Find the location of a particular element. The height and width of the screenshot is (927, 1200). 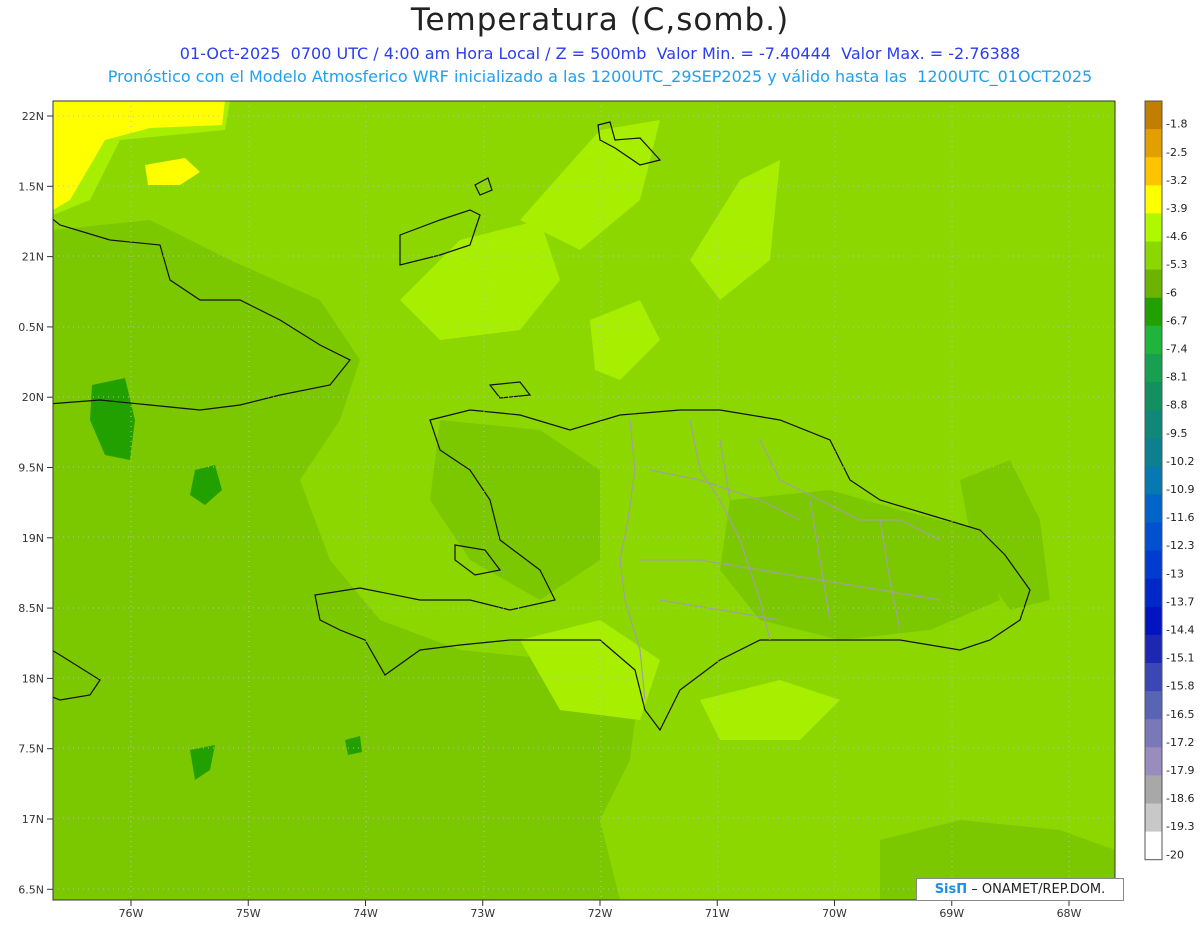

credit-text: – ONAMET/REP.DOM. is located at coordinates (1038, 889).